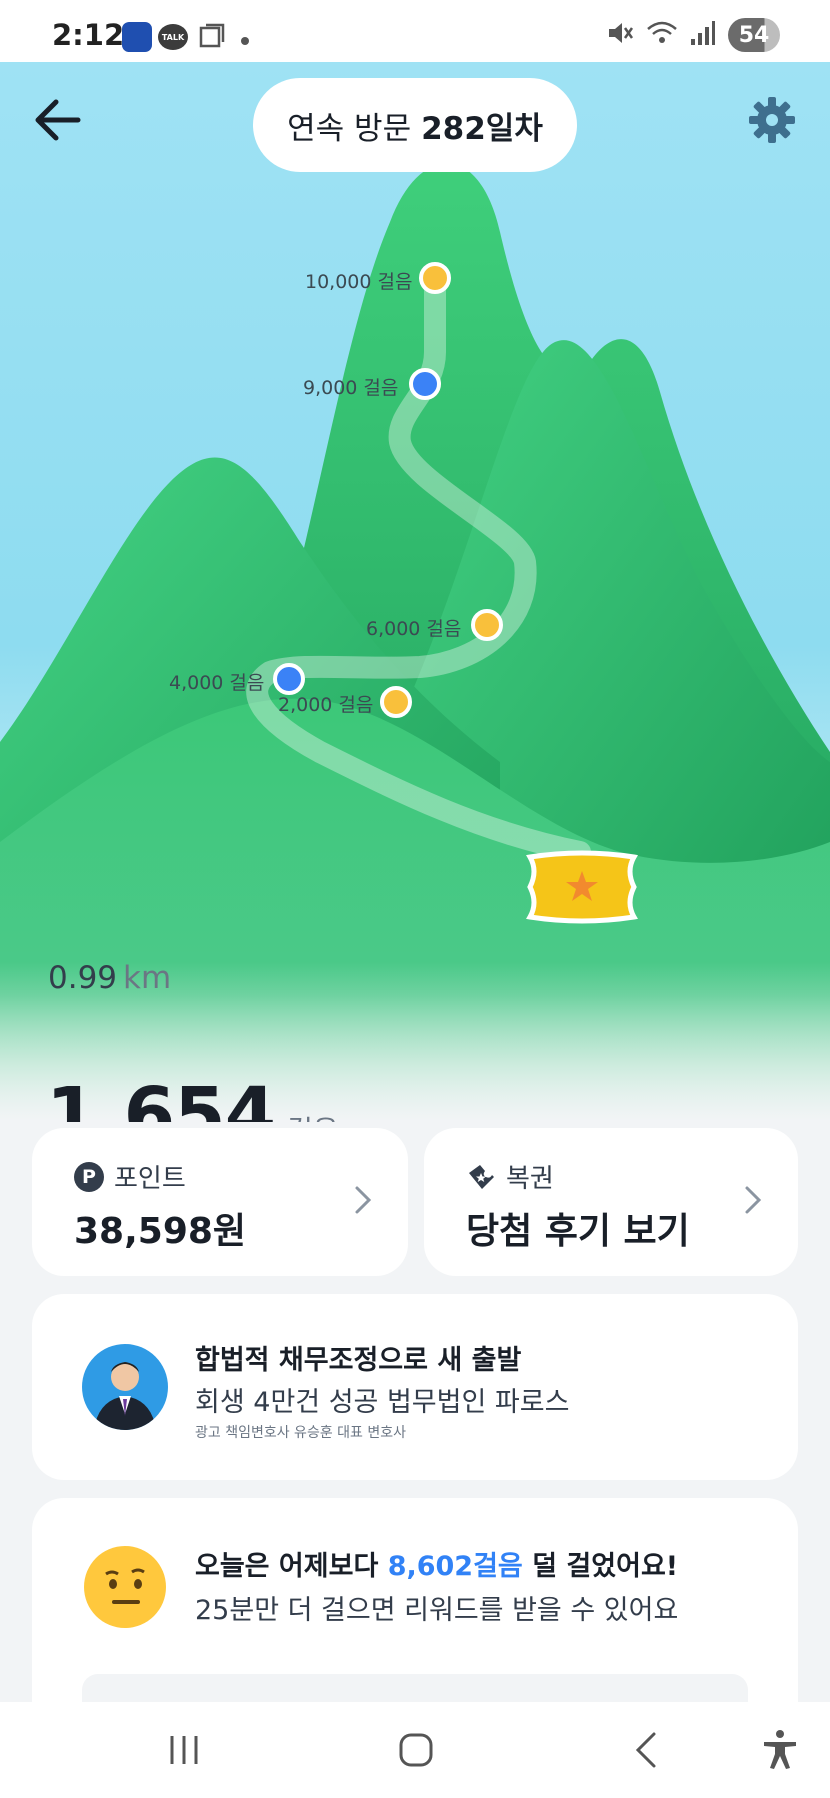 This screenshot has height=1798, width=830. What do you see at coordinates (89, 1176) in the screenshot?
I see `points-icon: P` at bounding box center [89, 1176].